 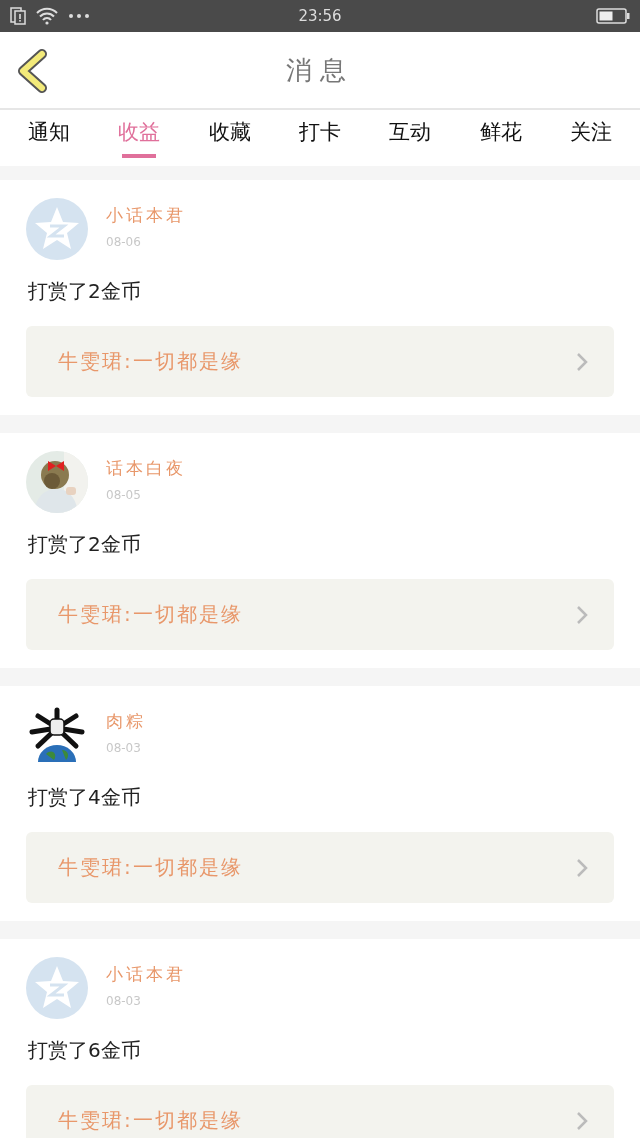 I want to click on tab: 打卡, so click(x=320, y=136).